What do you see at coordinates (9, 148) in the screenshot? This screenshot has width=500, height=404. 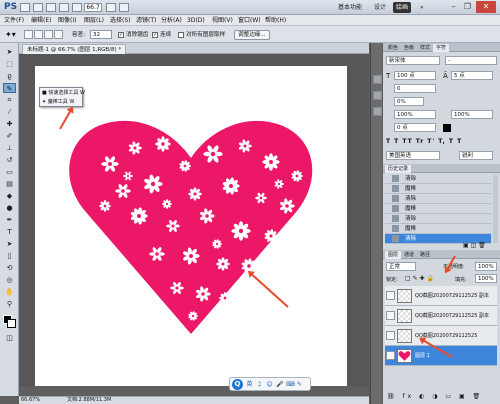 I see `clone-stamp-icon: ⊥` at bounding box center [9, 148].